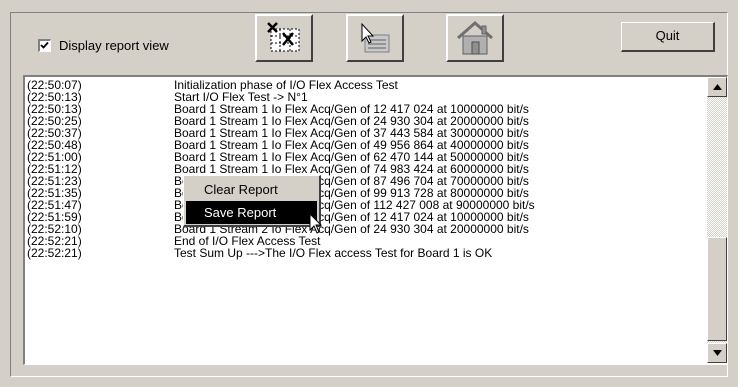 Image resolution: width=738 pixels, height=387 pixels. Describe the element at coordinates (251, 189) in the screenshot. I see `clear-report-menu-item: Clear Report` at that location.